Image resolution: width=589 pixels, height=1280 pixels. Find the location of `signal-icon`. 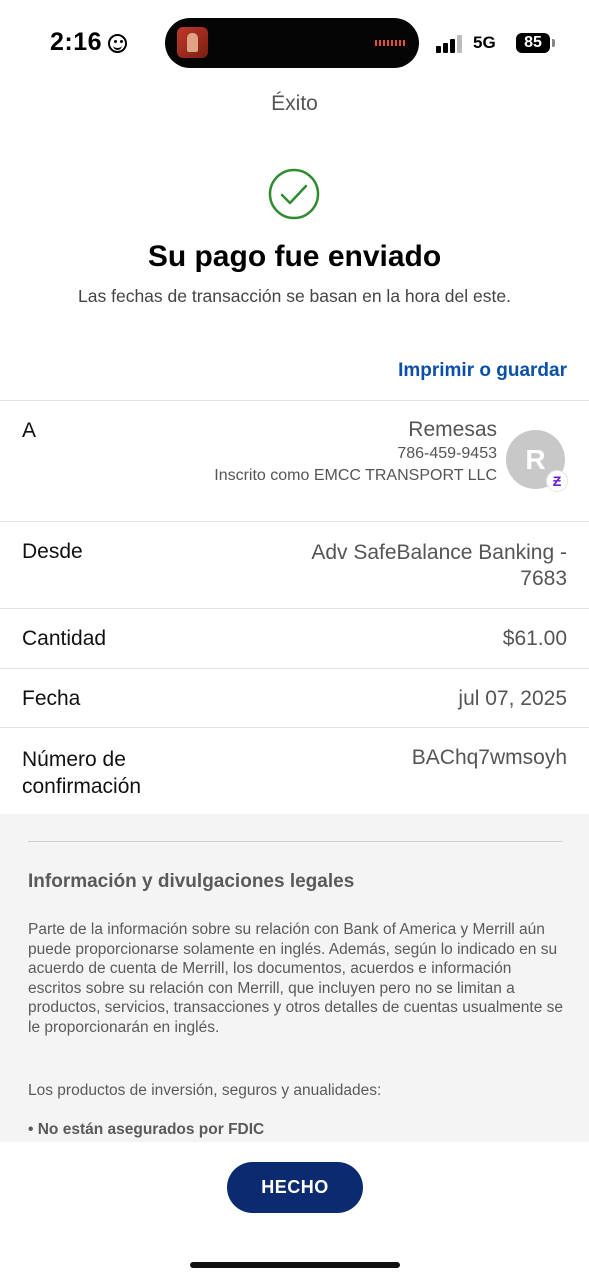

signal-icon is located at coordinates (450, 44).